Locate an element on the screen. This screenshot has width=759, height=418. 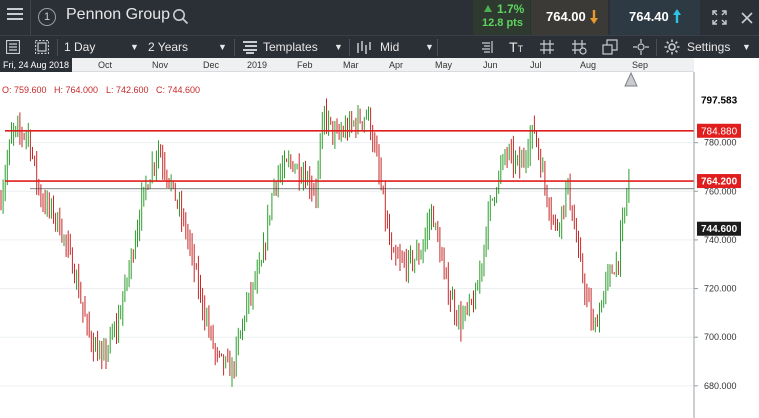
ohlc-open: O: 759.600 is located at coordinates (24, 90).